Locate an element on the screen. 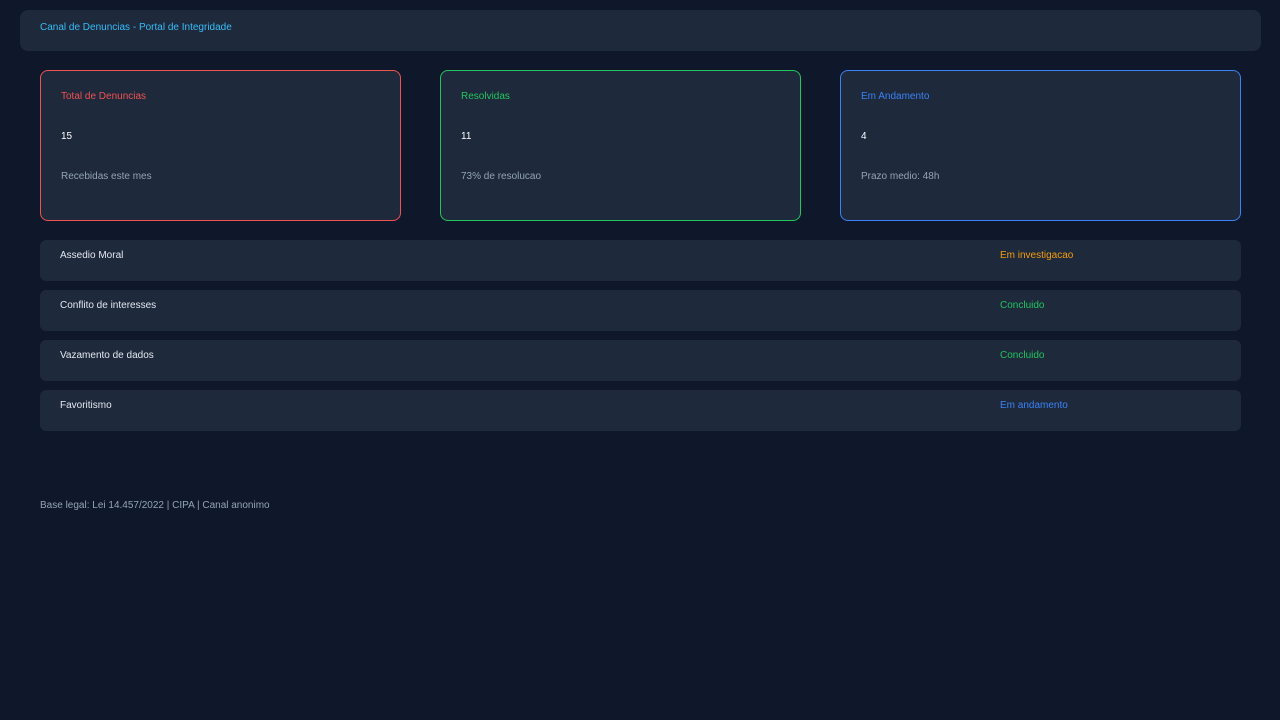 The width and height of the screenshot is (1280, 720). resolved-card: Resolvidas 11 73% de resolucao is located at coordinates (620, 145).